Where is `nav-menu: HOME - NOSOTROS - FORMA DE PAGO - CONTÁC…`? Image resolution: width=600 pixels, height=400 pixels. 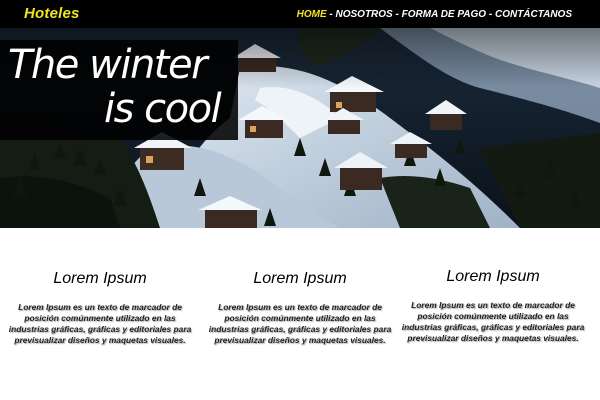 nav-menu: HOME - NOSOTROS - FORMA DE PAGO - CONTÁC… is located at coordinates (434, 14).